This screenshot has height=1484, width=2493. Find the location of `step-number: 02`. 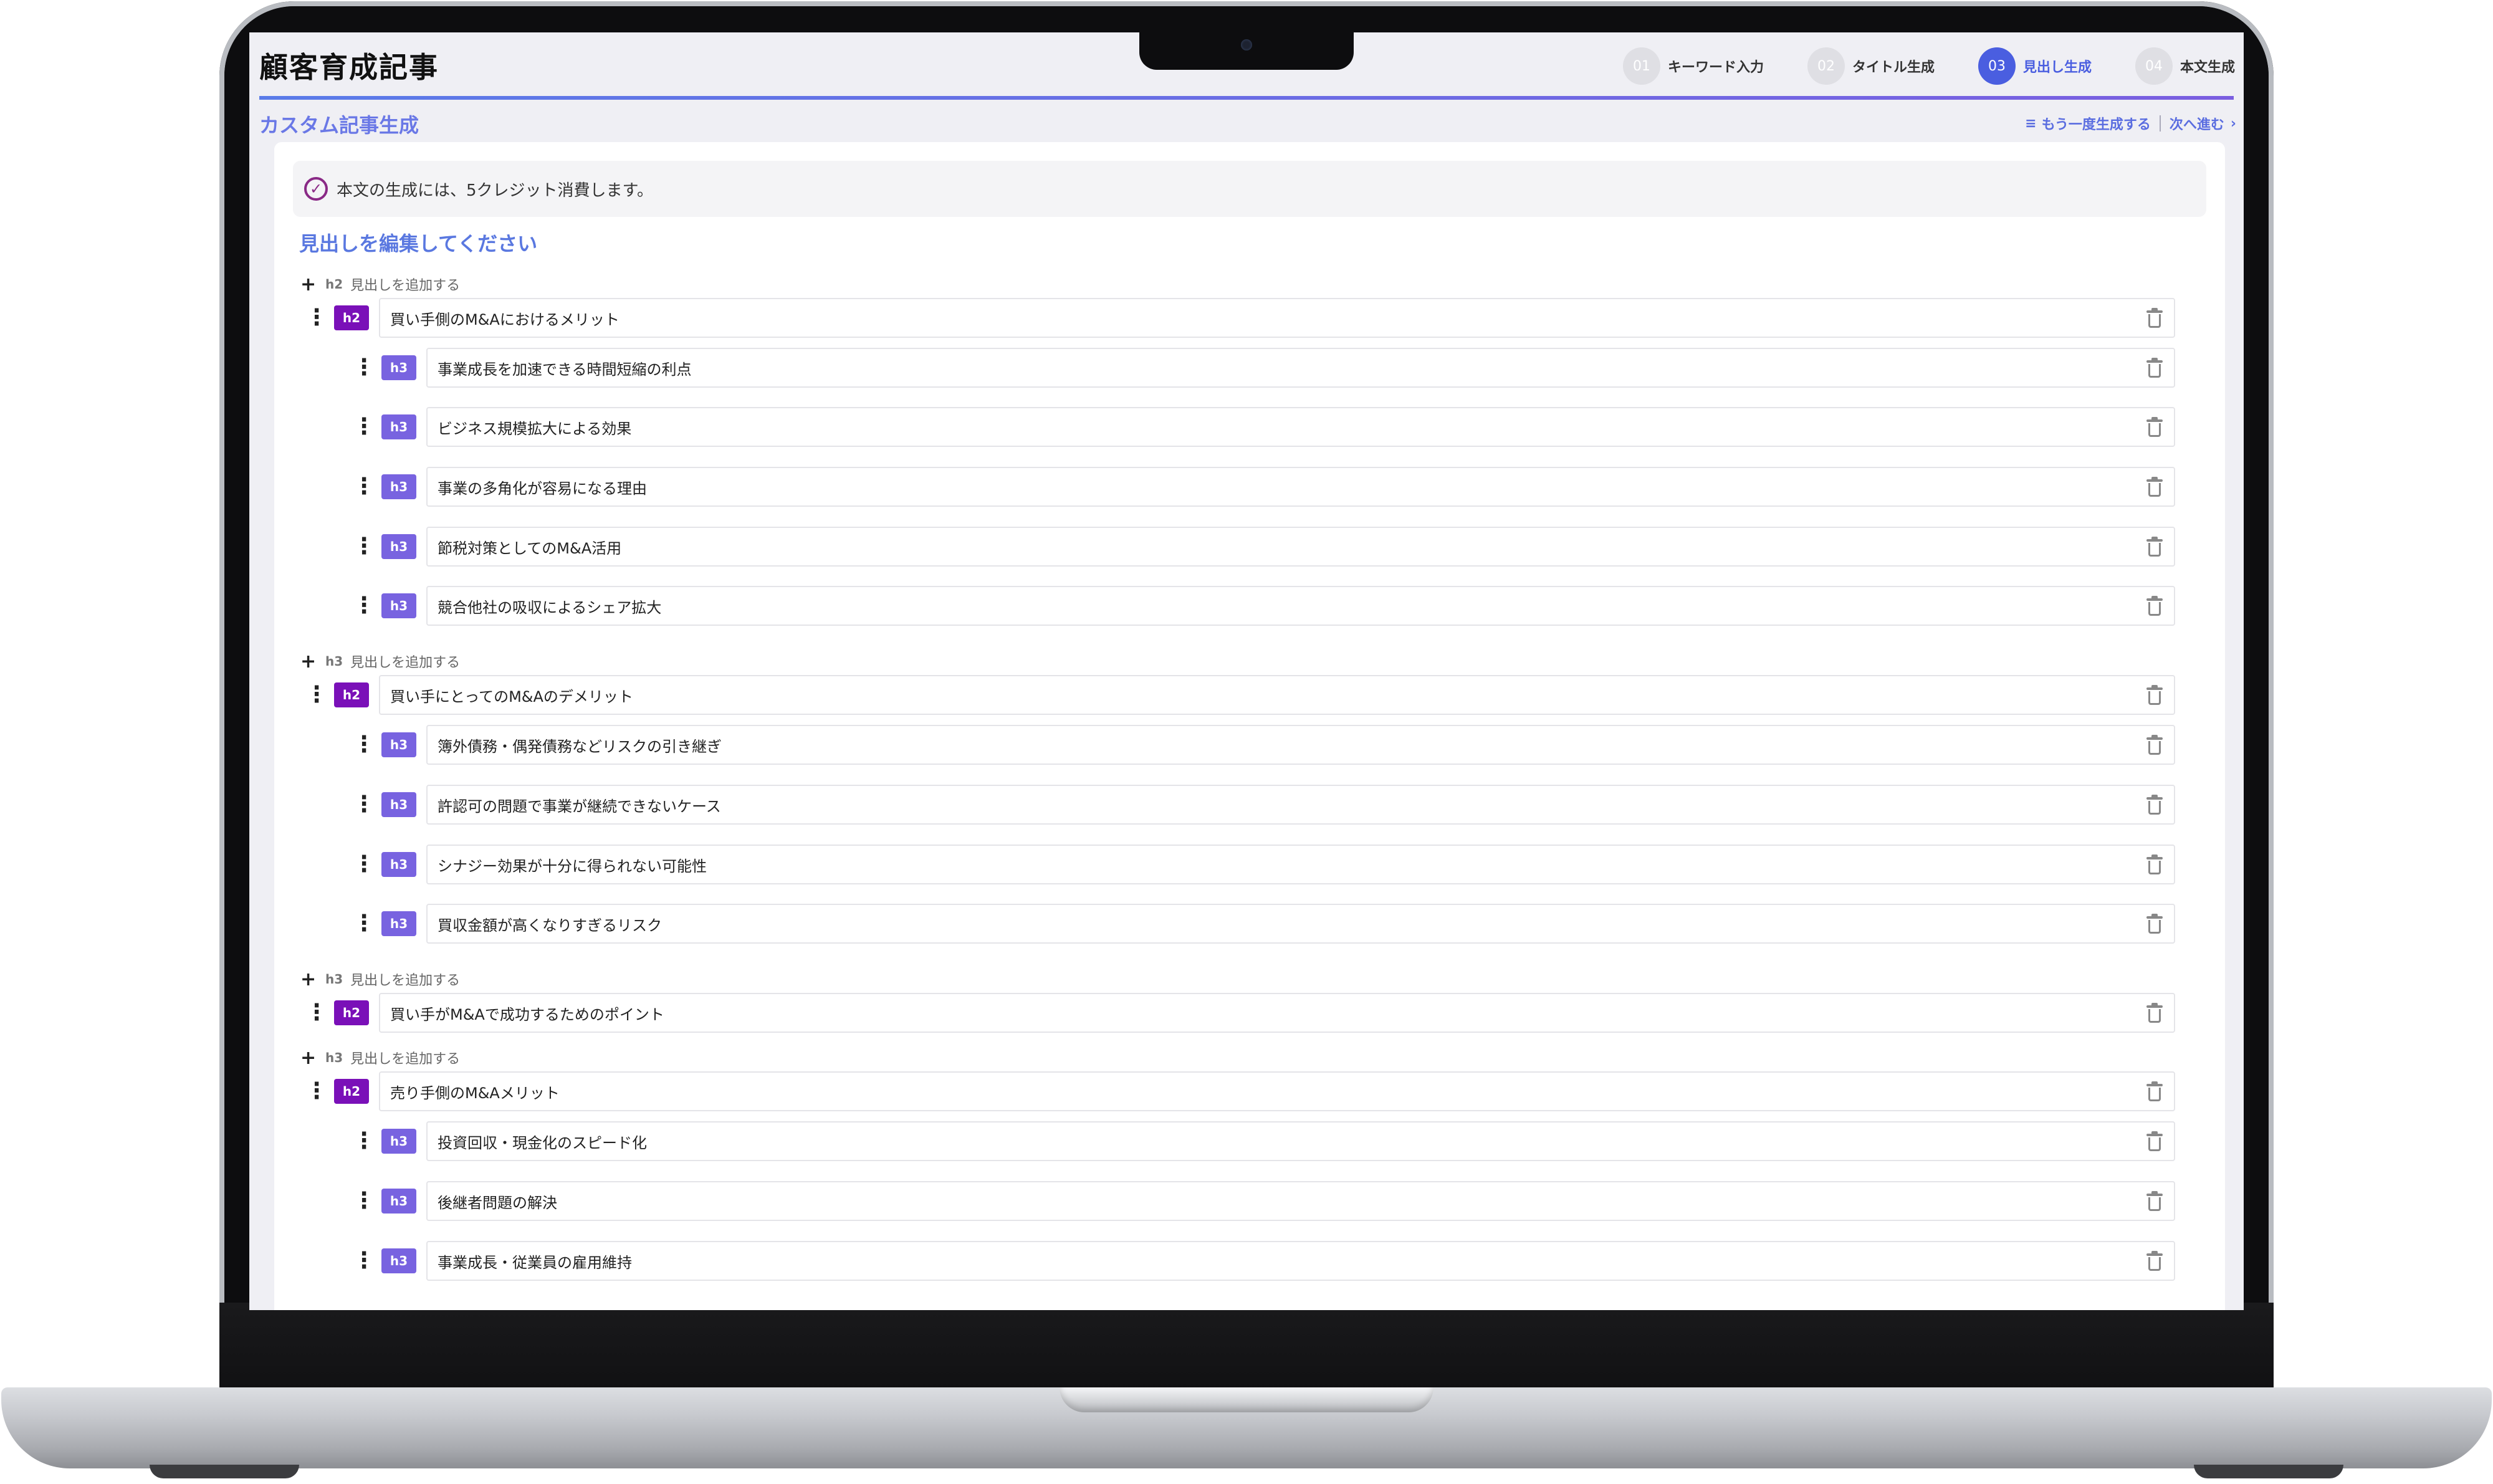

step-number: 02 is located at coordinates (1826, 66).